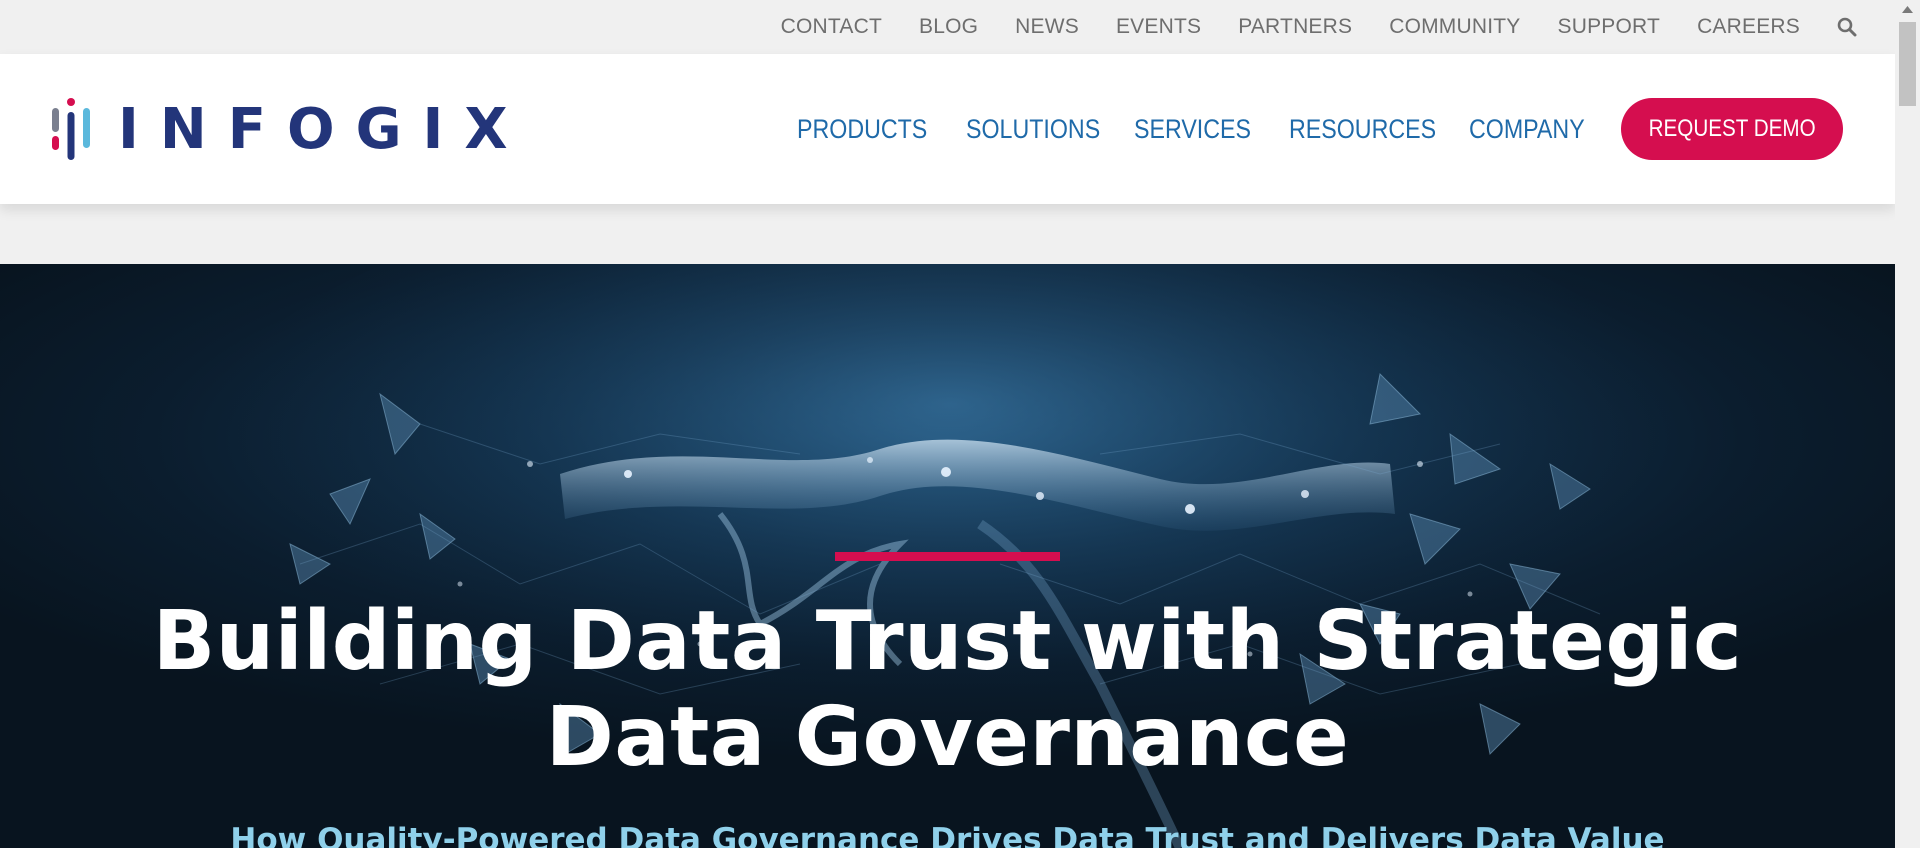 The height and width of the screenshot is (848, 1920). I want to click on infogix-logo: INFOGIX, so click(290, 130).